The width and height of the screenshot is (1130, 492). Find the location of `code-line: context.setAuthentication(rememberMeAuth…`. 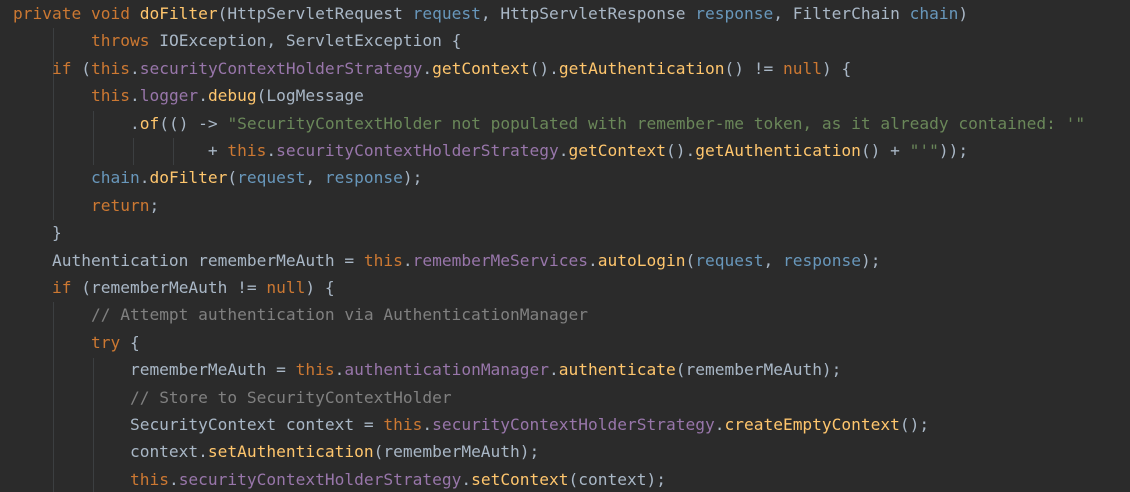

code-line: context.setAuthentication(rememberMeAuth… is located at coordinates (276, 451).